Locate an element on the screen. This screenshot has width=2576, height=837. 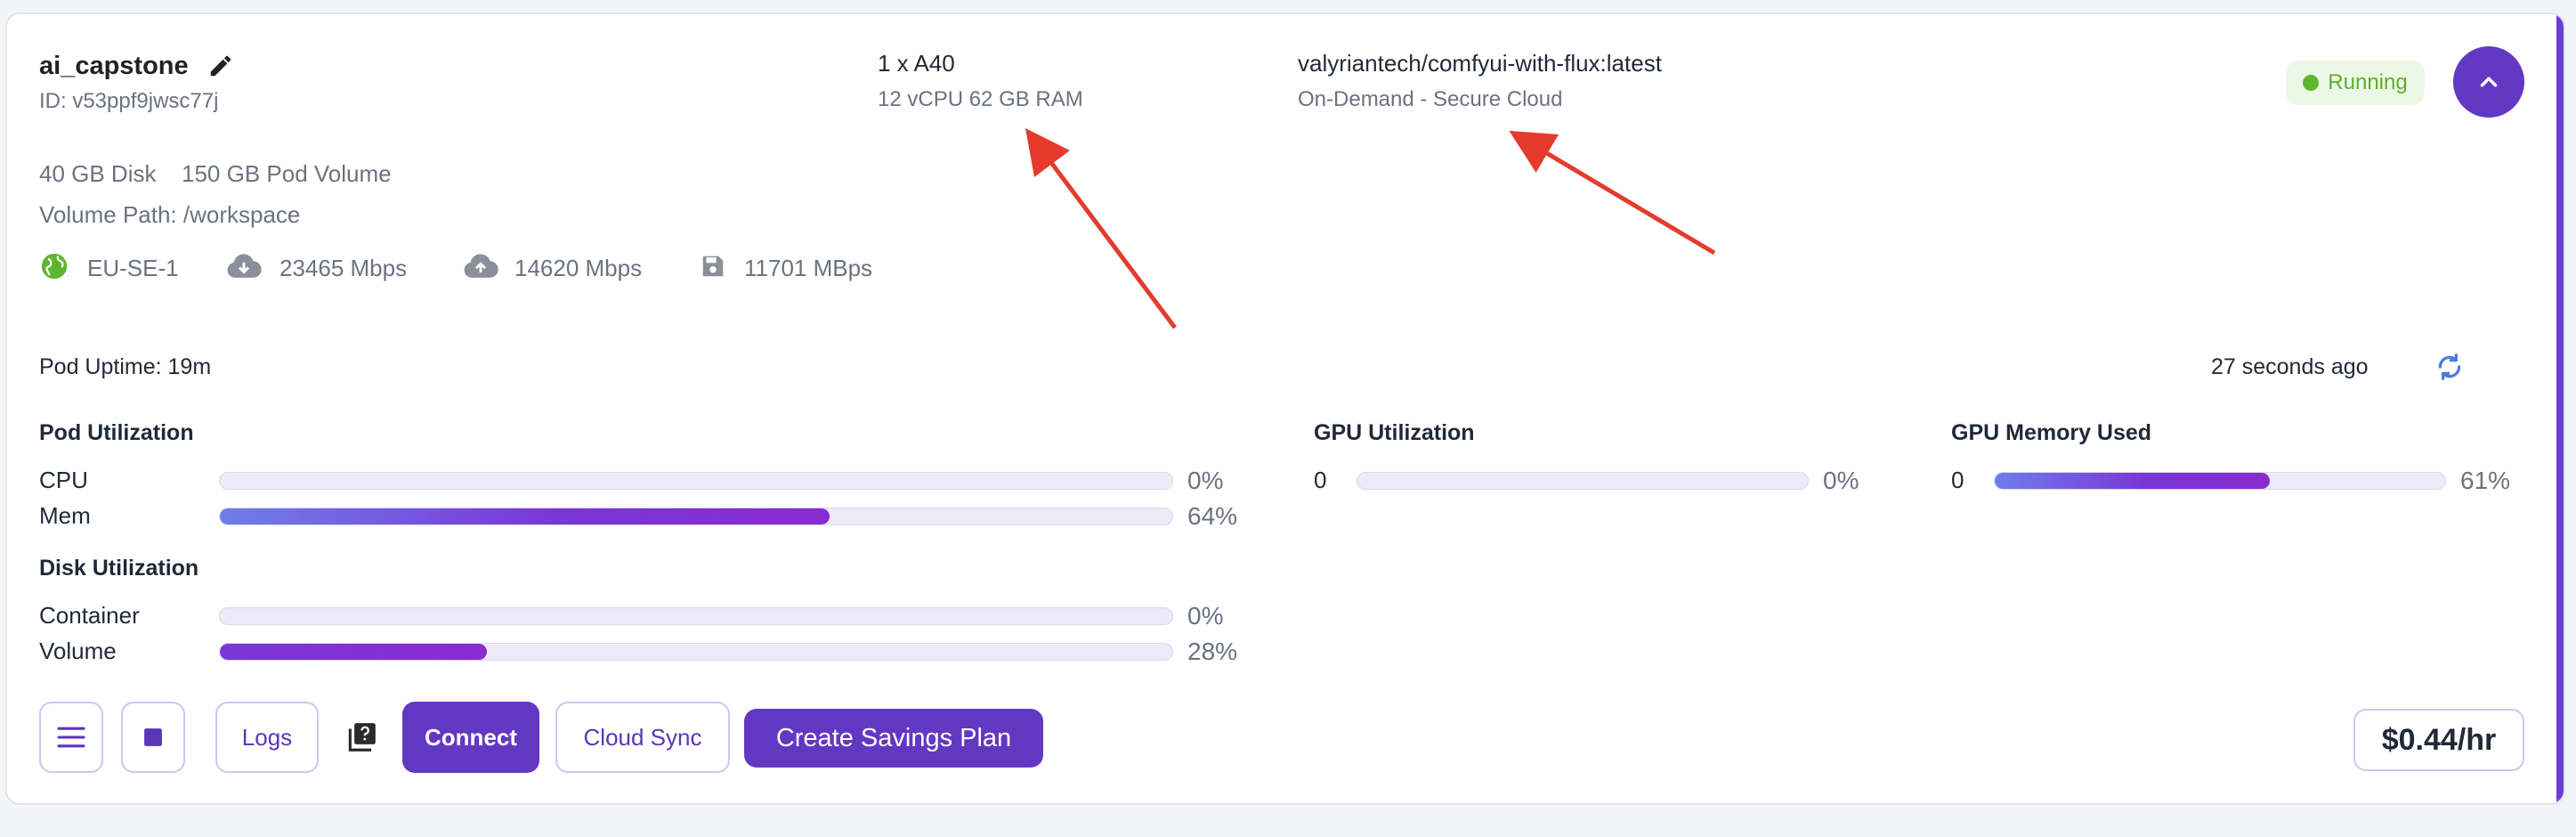
arrow-to-plan is located at coordinates (1612, 193).